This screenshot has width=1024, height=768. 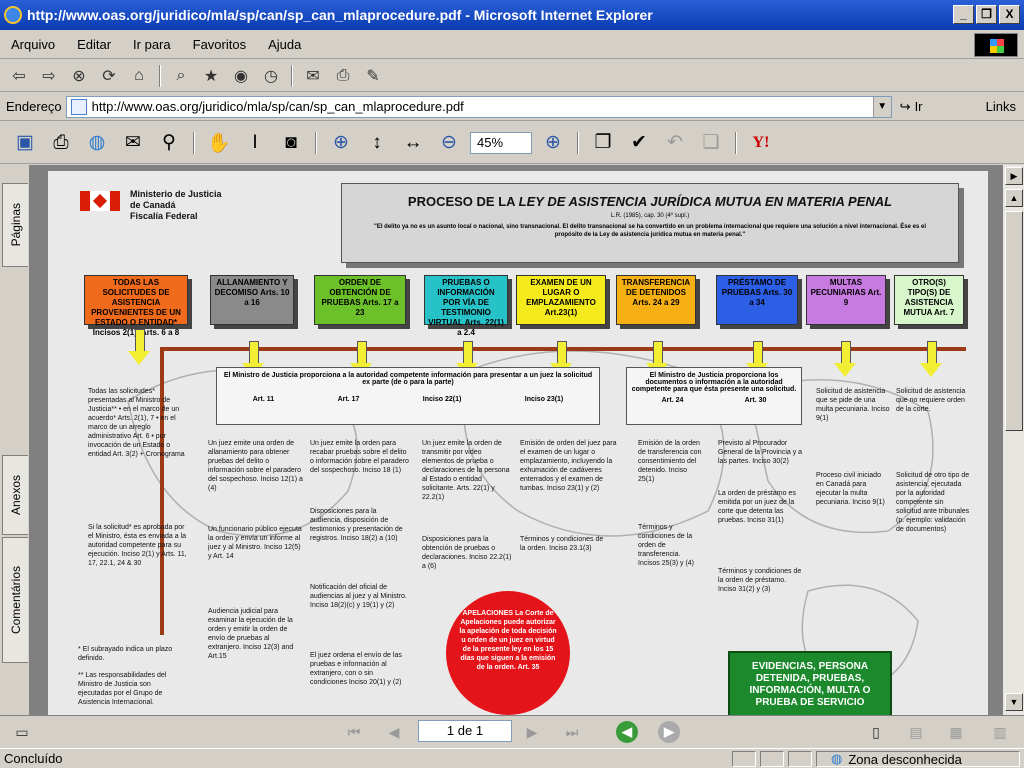 I want to click on find-icon: ⚲, so click(x=169, y=143).